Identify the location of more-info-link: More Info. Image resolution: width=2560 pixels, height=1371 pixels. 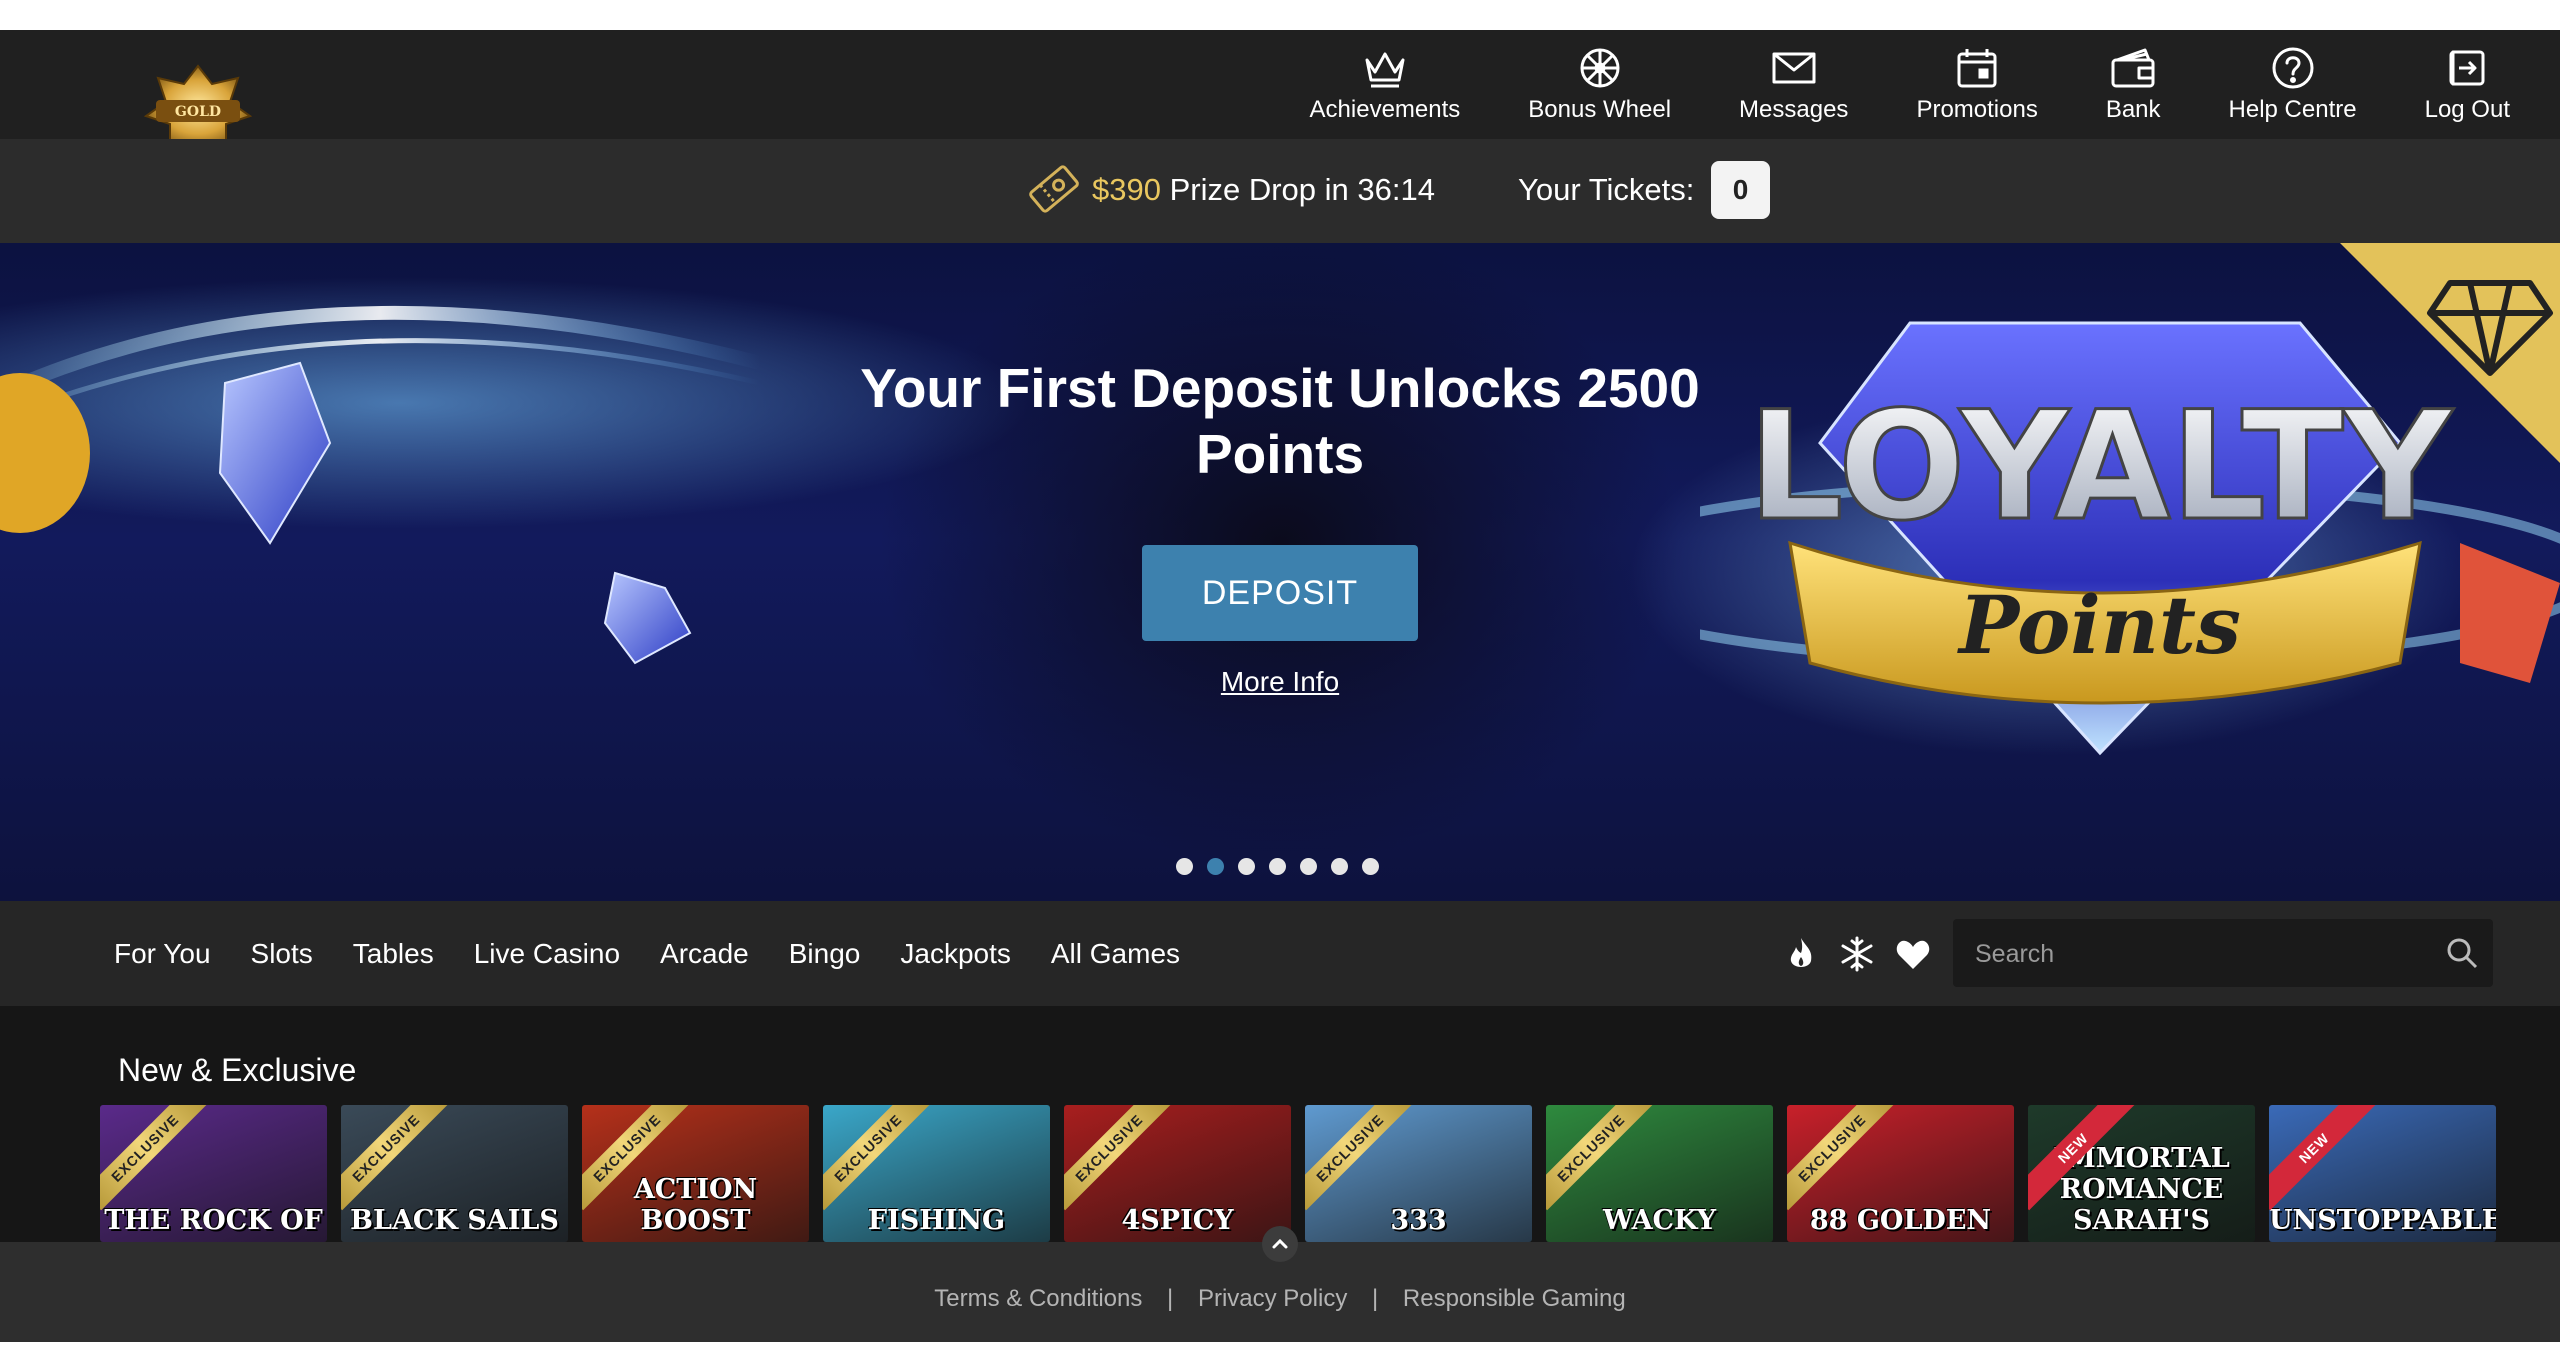
(1280, 682).